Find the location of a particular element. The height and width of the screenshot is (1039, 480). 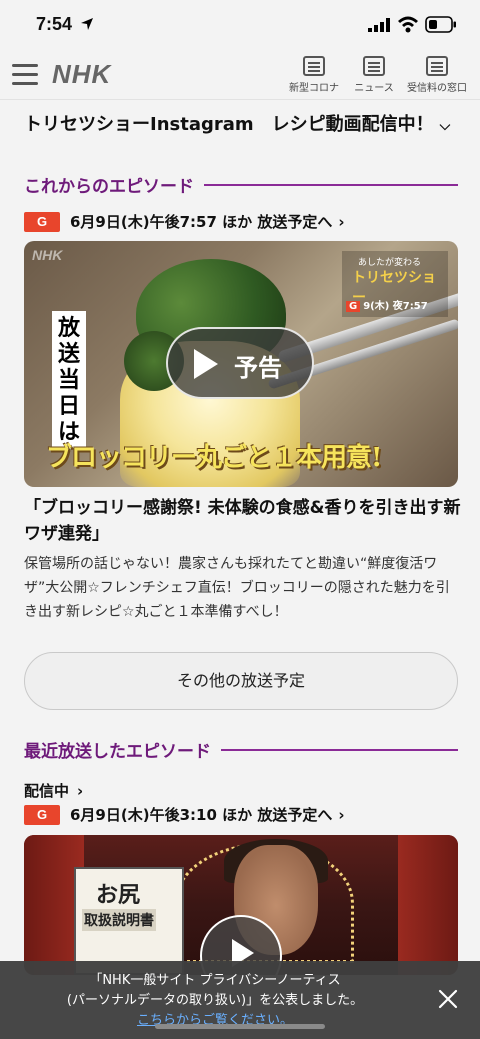

streaming-link: 配信中 › is located at coordinates (53, 790).